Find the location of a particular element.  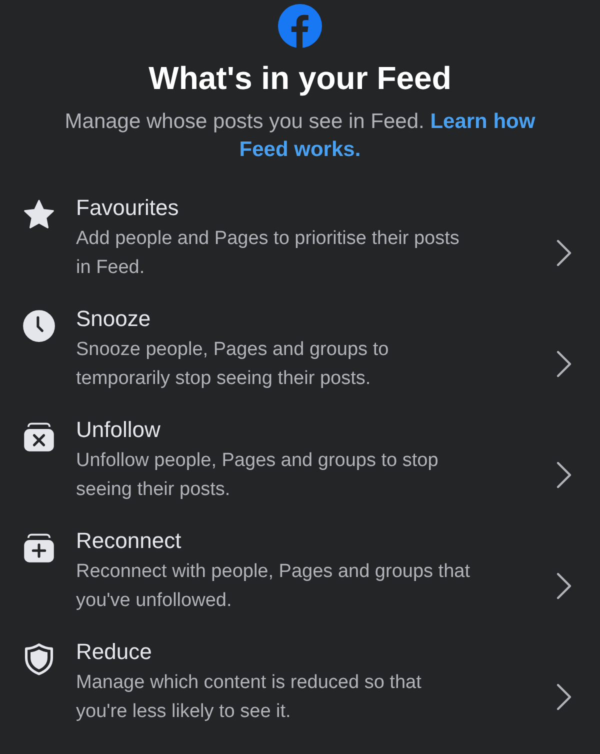

logo-icon is located at coordinates (300, 26).